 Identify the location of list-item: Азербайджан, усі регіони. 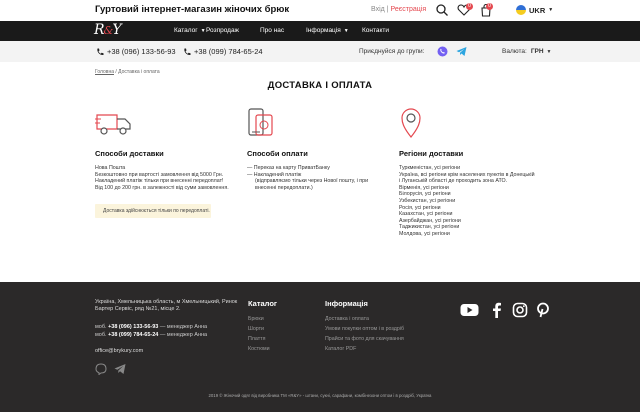
(430, 220).